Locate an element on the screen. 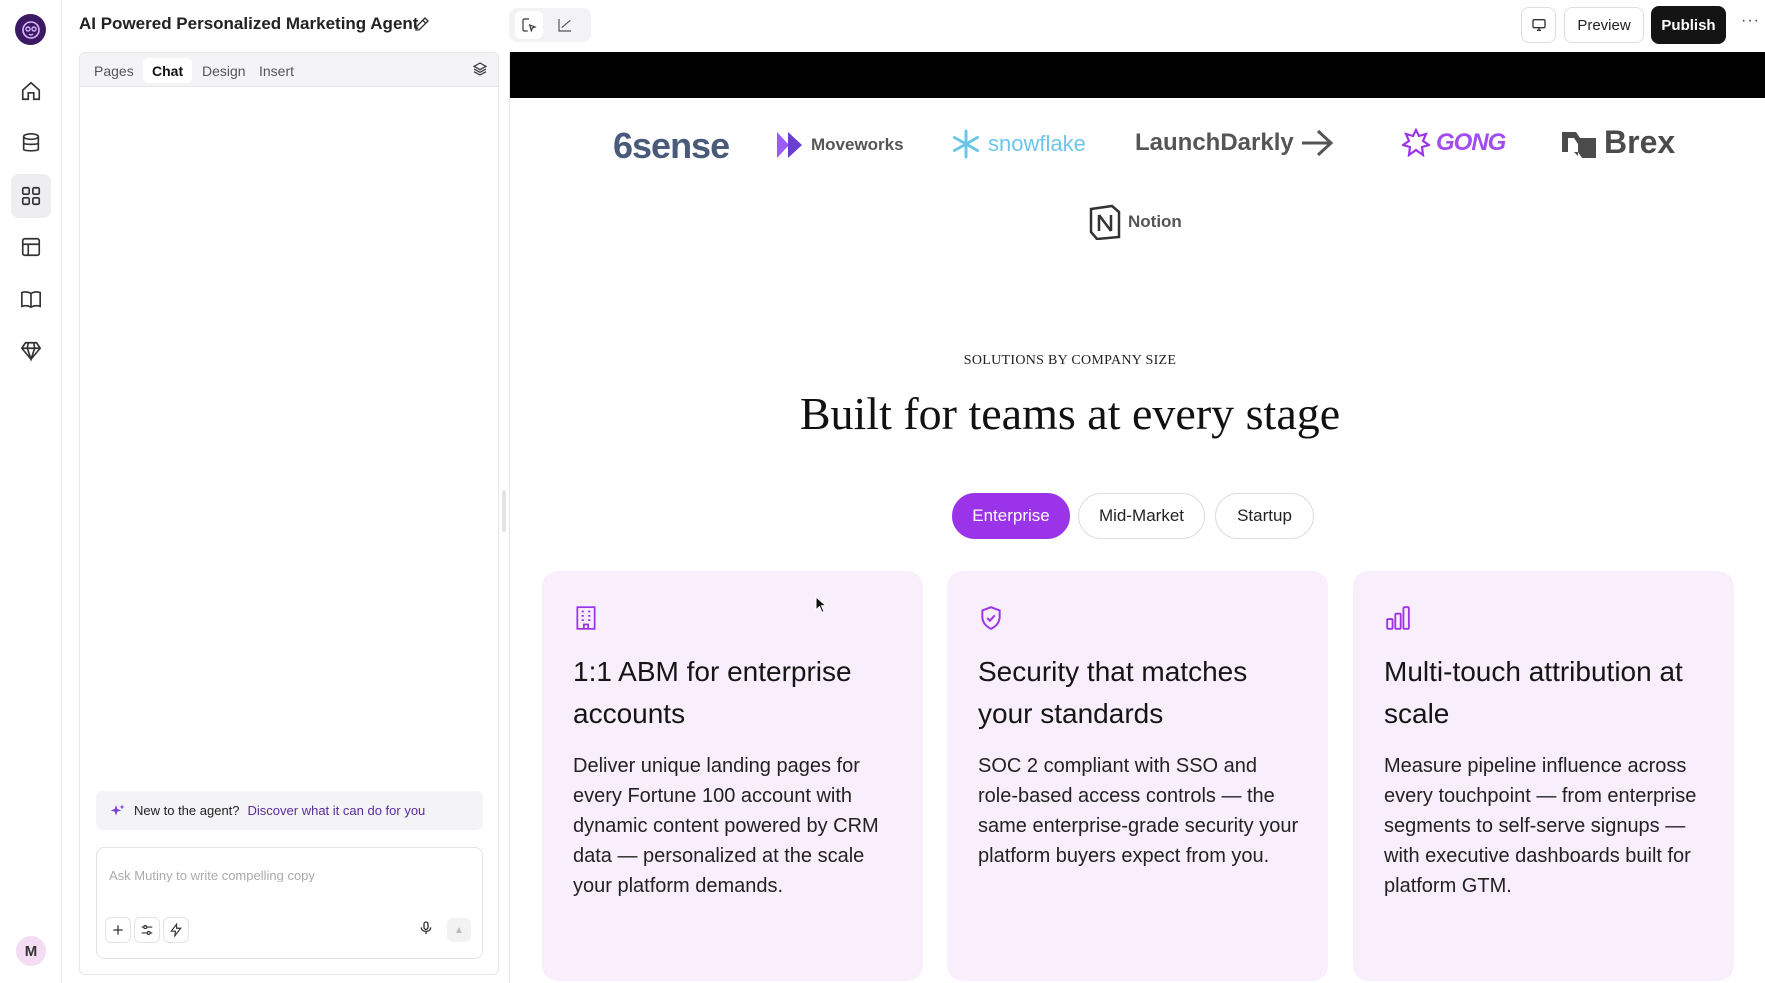 The height and width of the screenshot is (983, 1765). section-eyebrow: SOLUTIONS BY COMPANY SIZE is located at coordinates (1070, 360).